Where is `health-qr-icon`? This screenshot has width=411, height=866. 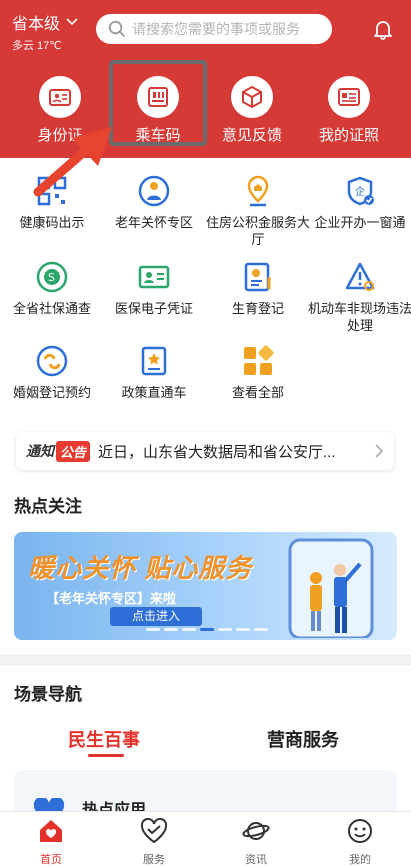 health-qr-icon is located at coordinates (52, 191).